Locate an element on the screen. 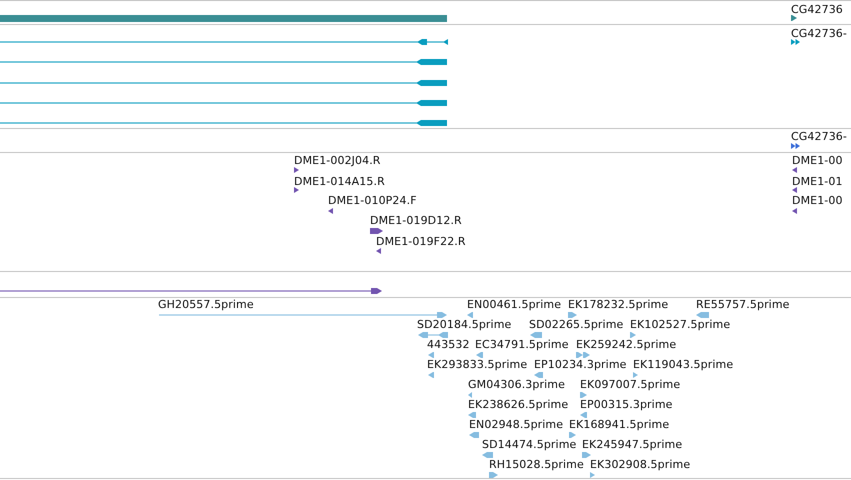  feature-label: EK293833.5prime is located at coordinates (477, 364).